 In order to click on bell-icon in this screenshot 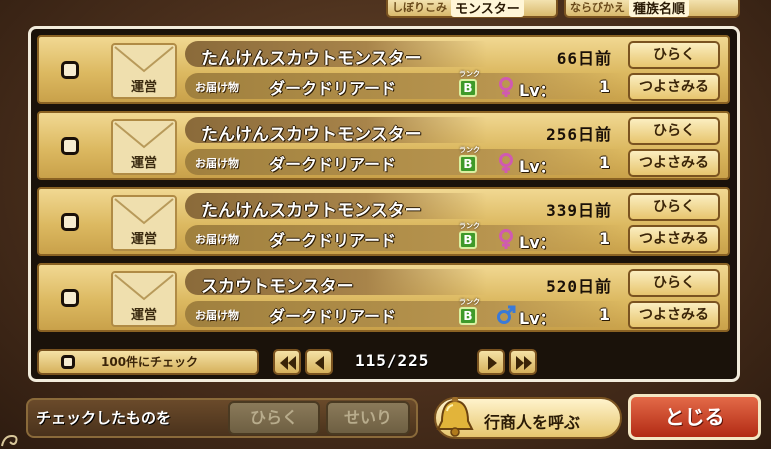, I will do `click(455, 417)`.